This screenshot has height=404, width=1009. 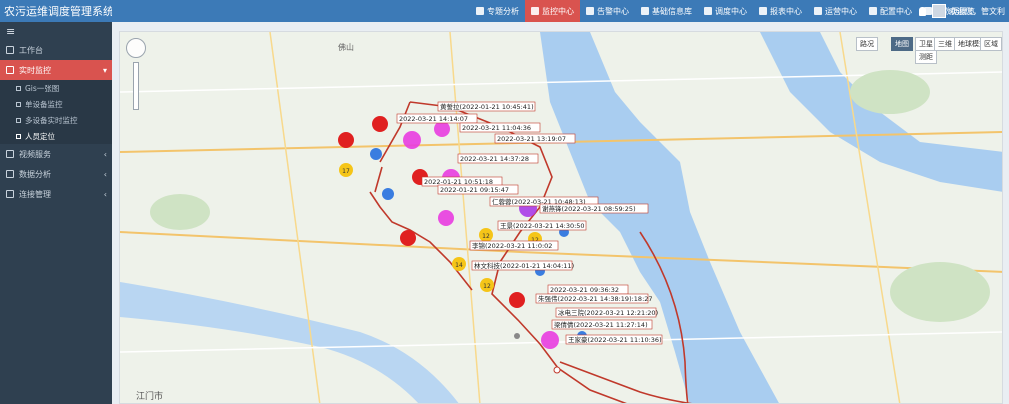 I want to click on nav-monitor-center: 监控中心, so click(x=552, y=11).